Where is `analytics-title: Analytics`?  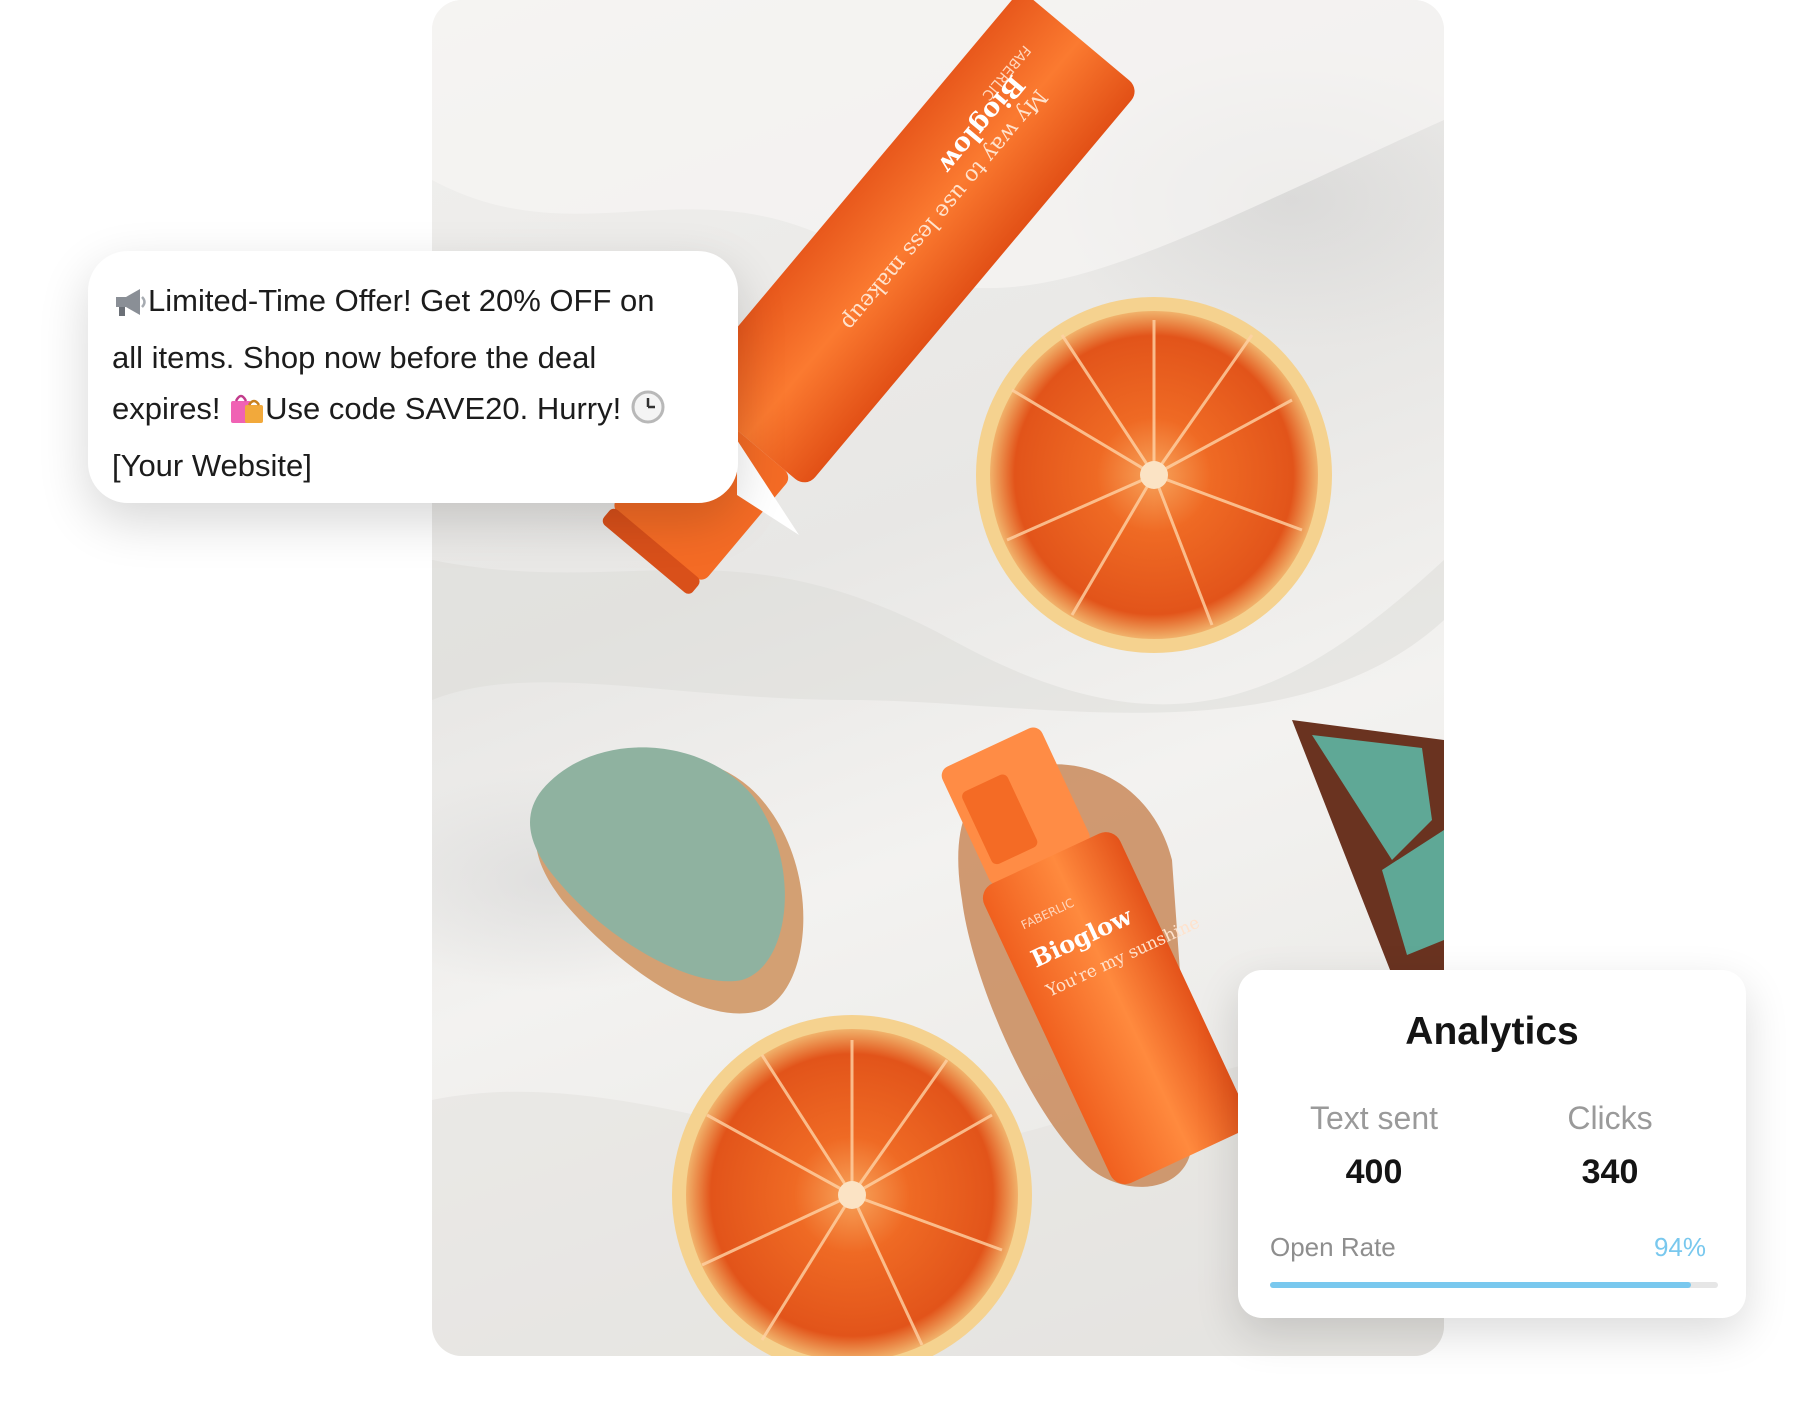
analytics-title: Analytics is located at coordinates (1492, 1031).